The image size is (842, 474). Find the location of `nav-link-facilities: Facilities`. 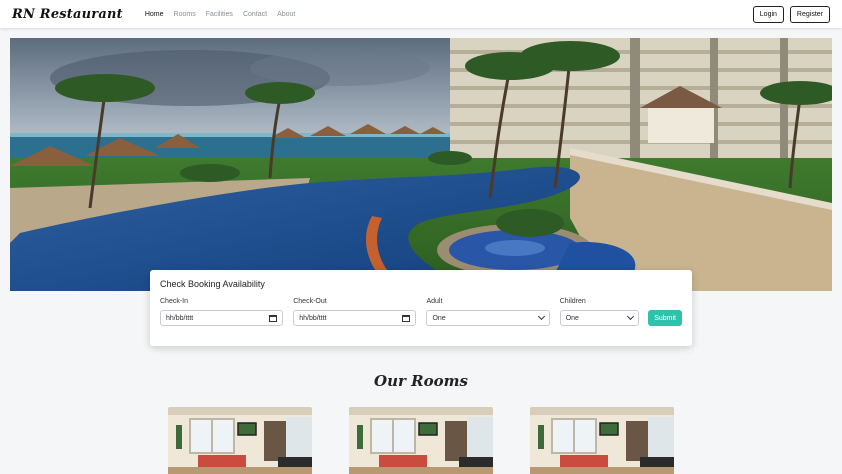

nav-link-facilities: Facilities is located at coordinates (219, 14).